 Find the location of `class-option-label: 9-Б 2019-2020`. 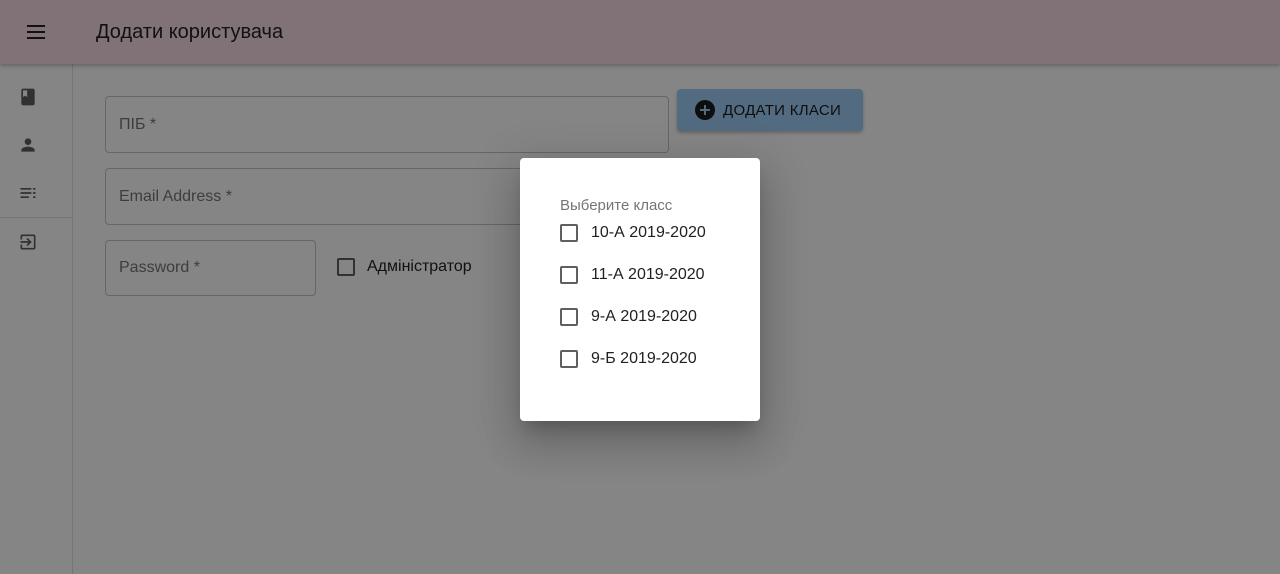

class-option-label: 9-Б 2019-2020 is located at coordinates (644, 358).